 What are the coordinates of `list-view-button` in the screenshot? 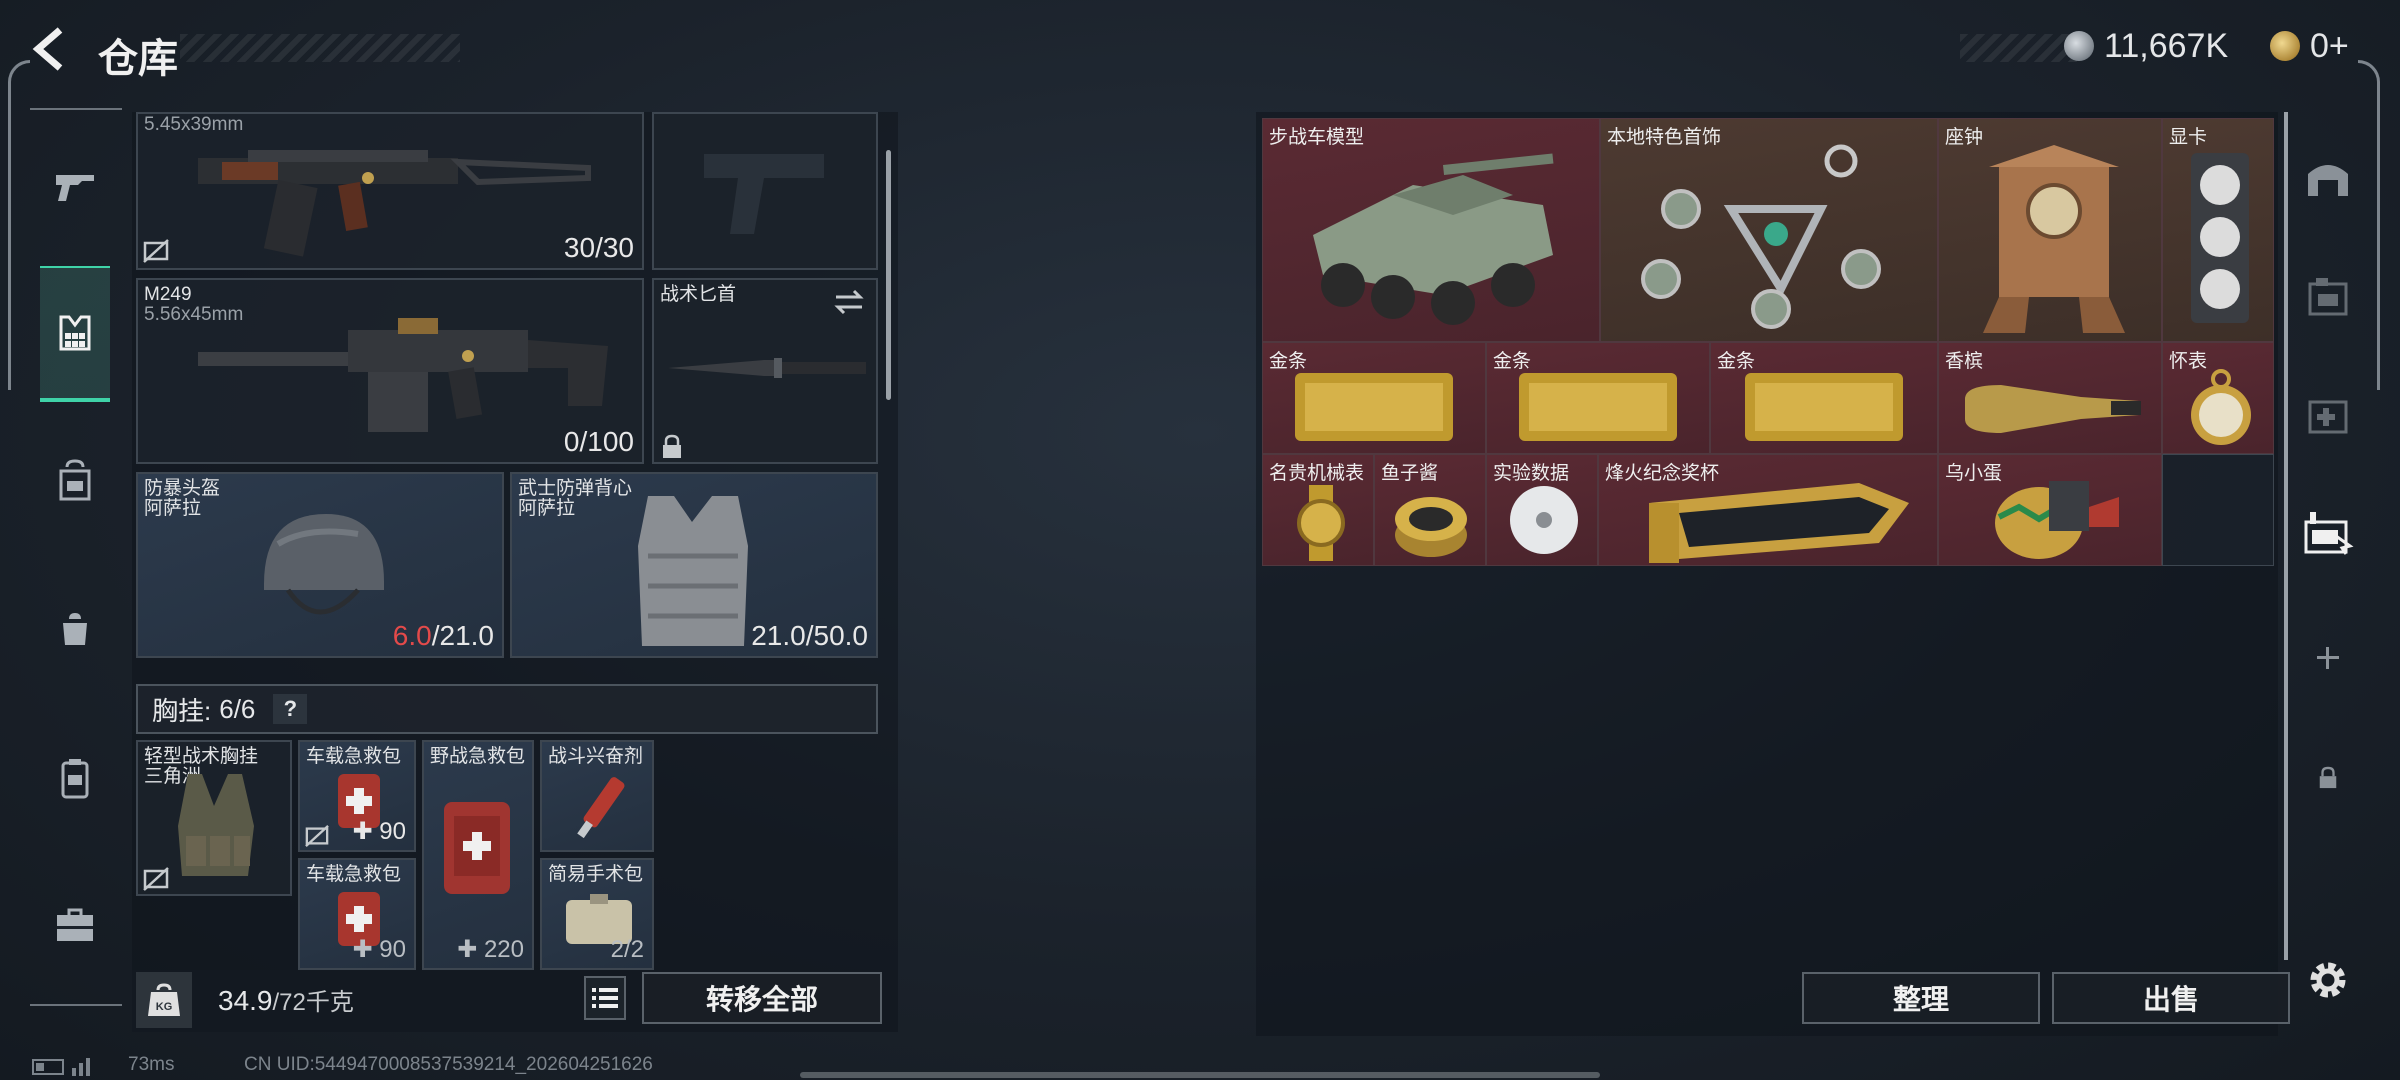 It's located at (605, 998).